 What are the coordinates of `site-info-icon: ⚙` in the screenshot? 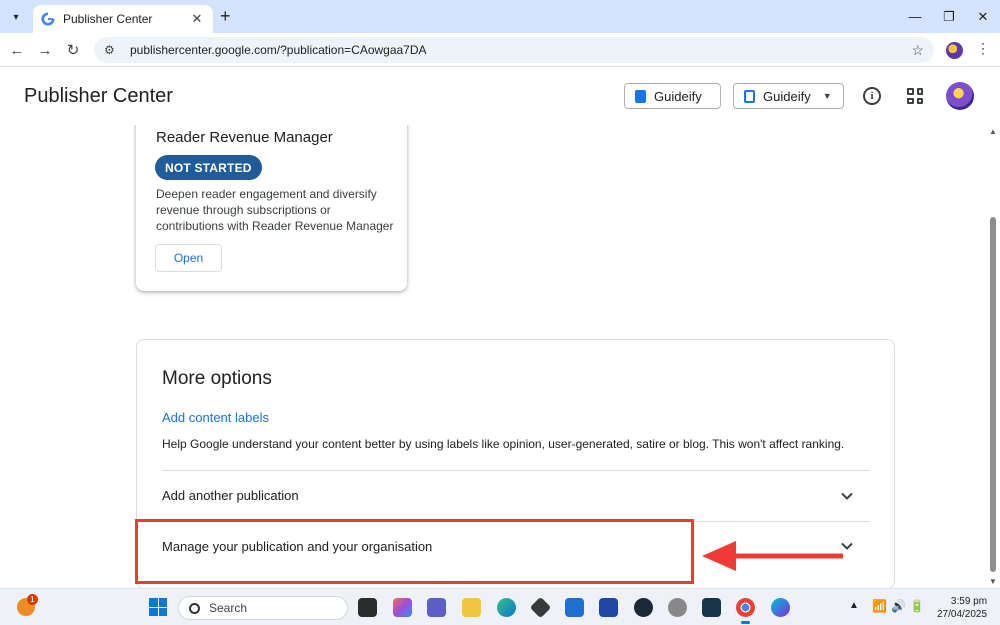 It's located at (112, 50).